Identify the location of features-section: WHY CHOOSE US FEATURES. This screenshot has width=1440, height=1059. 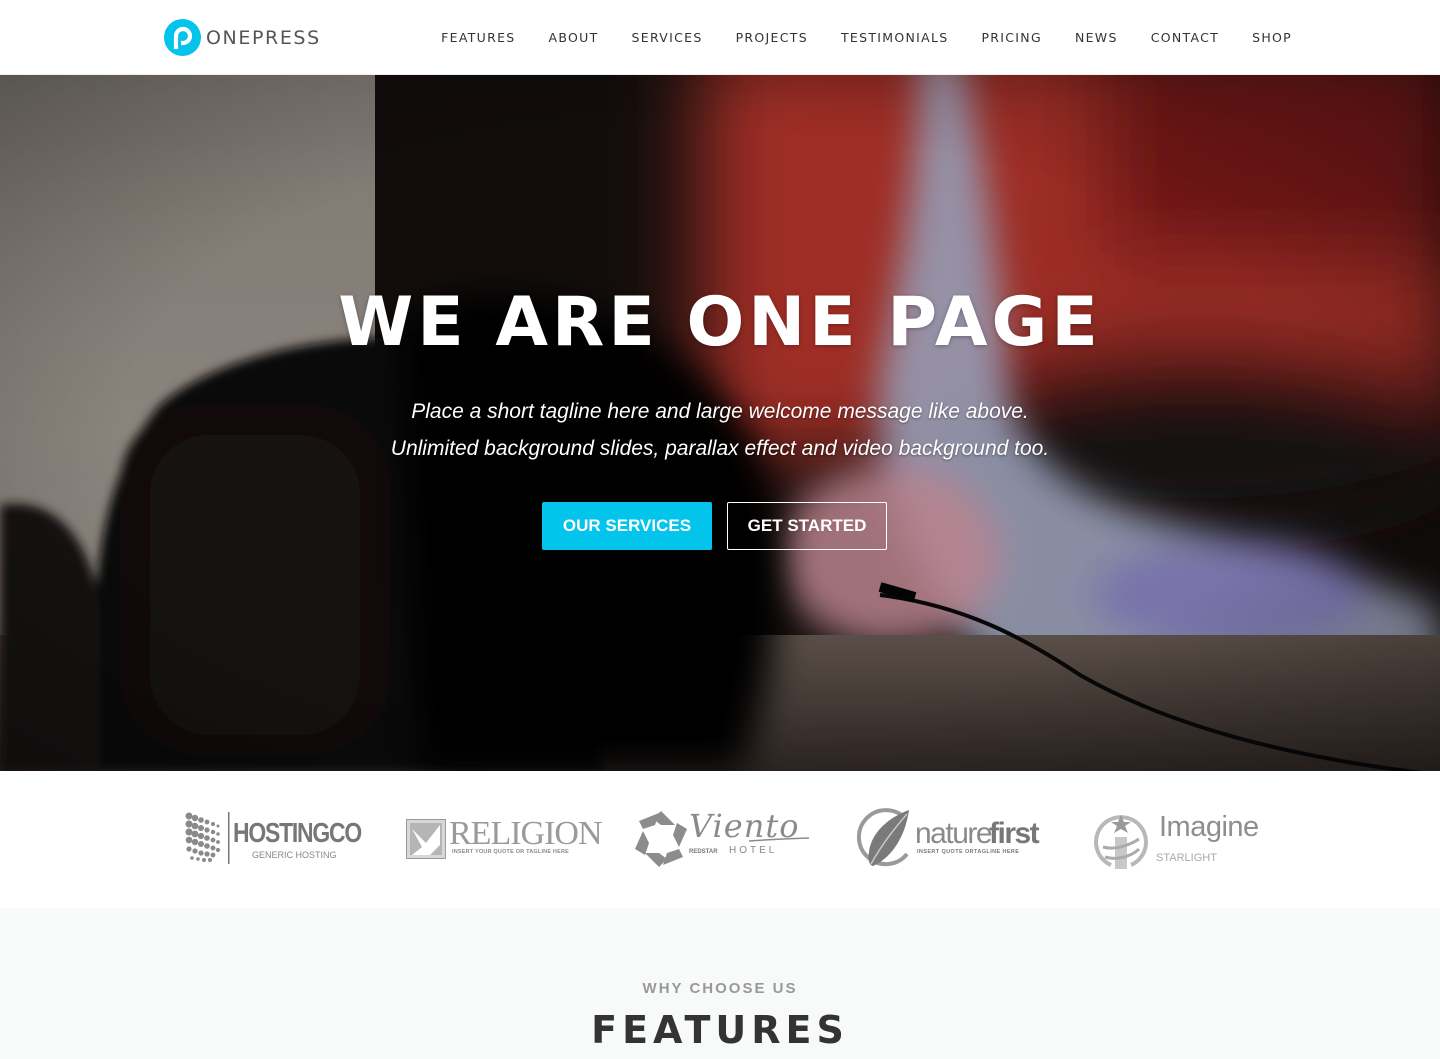
(720, 983).